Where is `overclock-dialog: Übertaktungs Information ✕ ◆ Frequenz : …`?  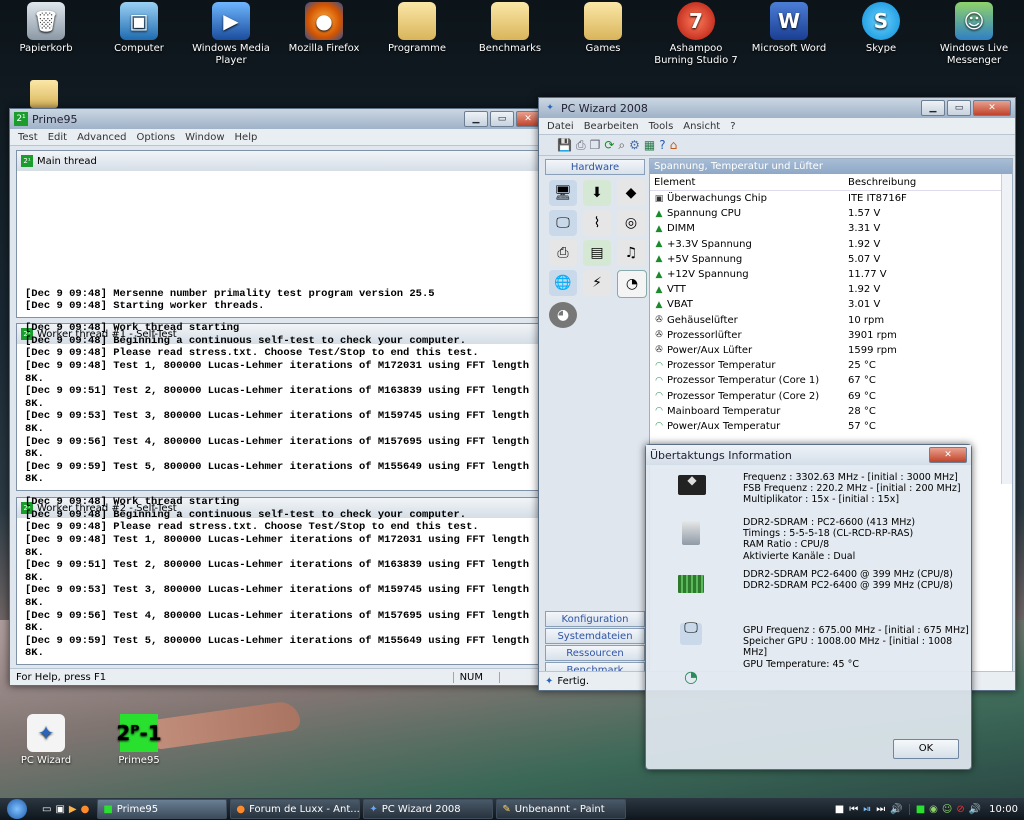 overclock-dialog: Übertaktungs Information ✕ ◆ Frequenz : … is located at coordinates (808, 607).